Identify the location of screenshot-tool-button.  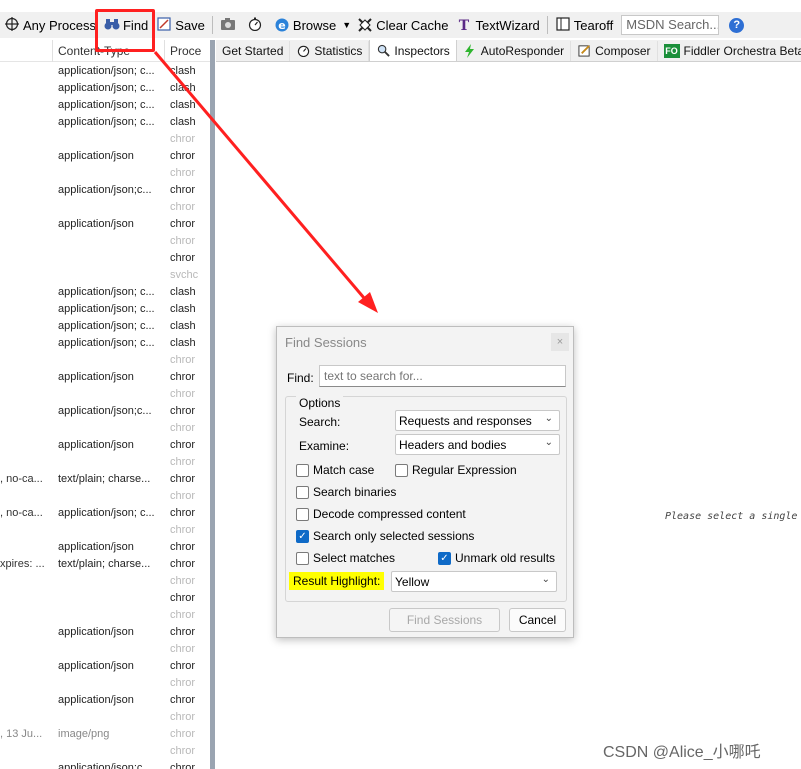
(229, 25).